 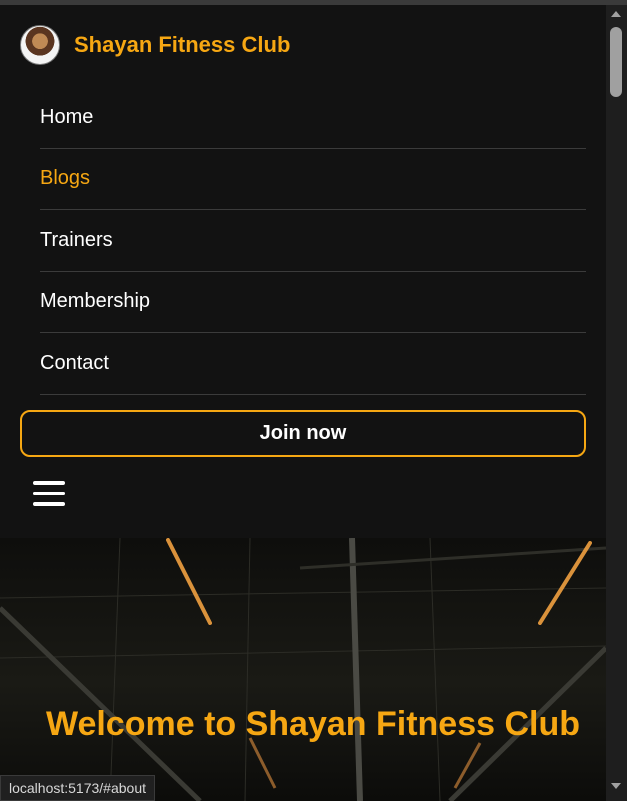 What do you see at coordinates (313, 364) in the screenshot?
I see `nav-item-contact: Contact` at bounding box center [313, 364].